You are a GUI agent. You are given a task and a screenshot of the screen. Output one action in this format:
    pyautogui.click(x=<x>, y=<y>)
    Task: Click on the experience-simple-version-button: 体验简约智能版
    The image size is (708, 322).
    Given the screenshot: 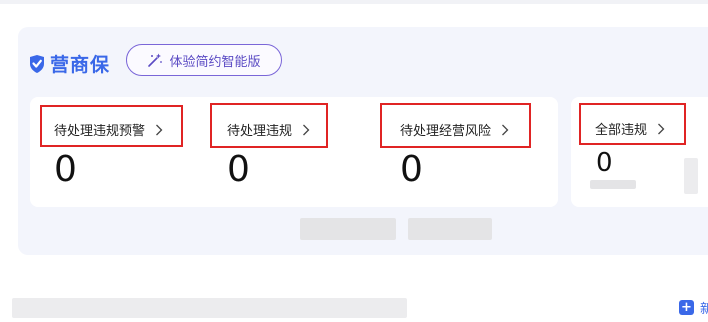 What is the action you would take?
    pyautogui.click(x=204, y=60)
    